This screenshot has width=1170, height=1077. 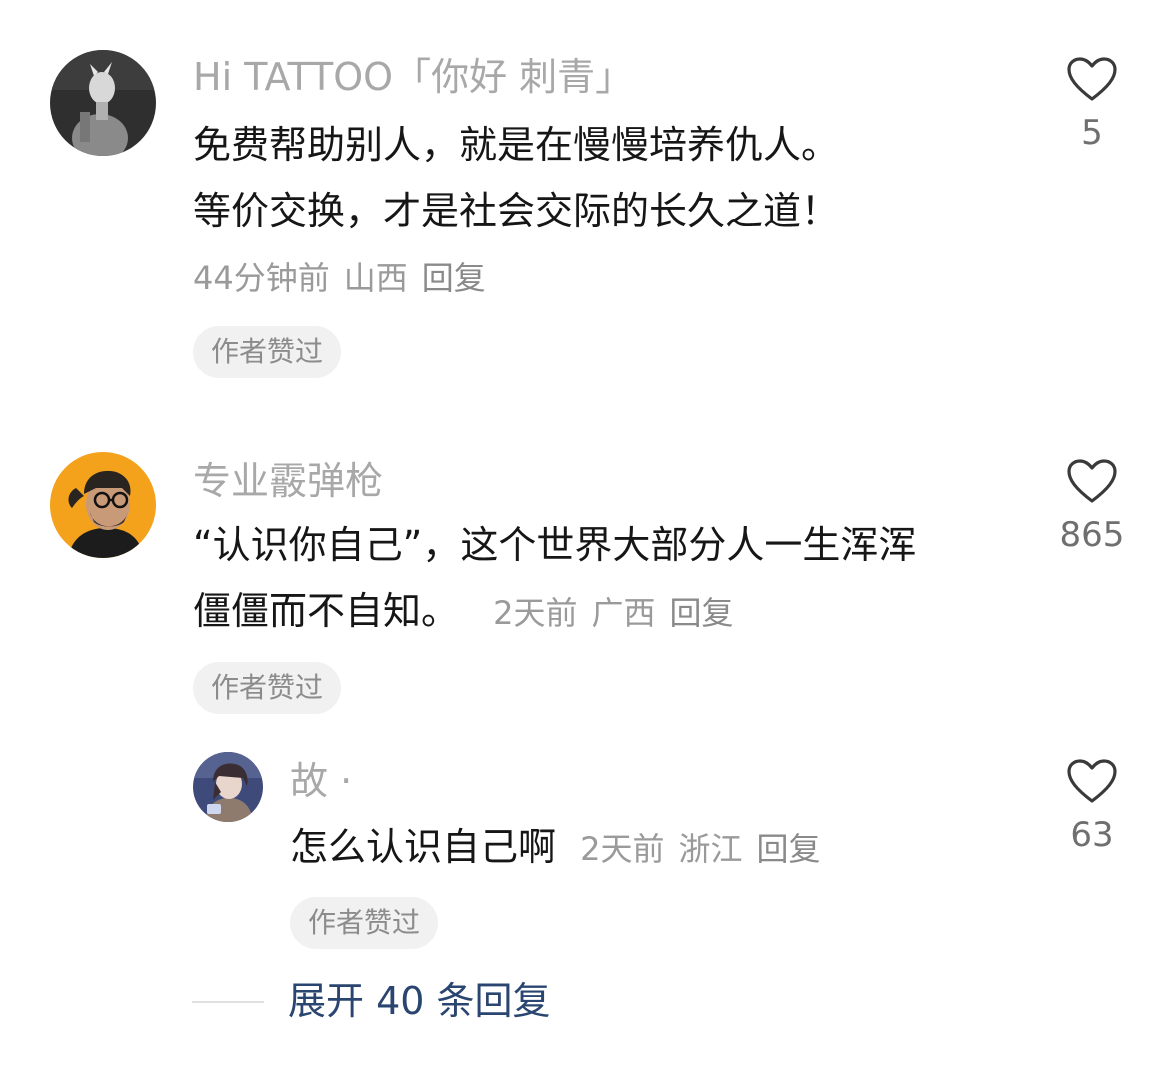 I want to click on expand-replies-button: 展开 40 条回复, so click(x=419, y=1001).